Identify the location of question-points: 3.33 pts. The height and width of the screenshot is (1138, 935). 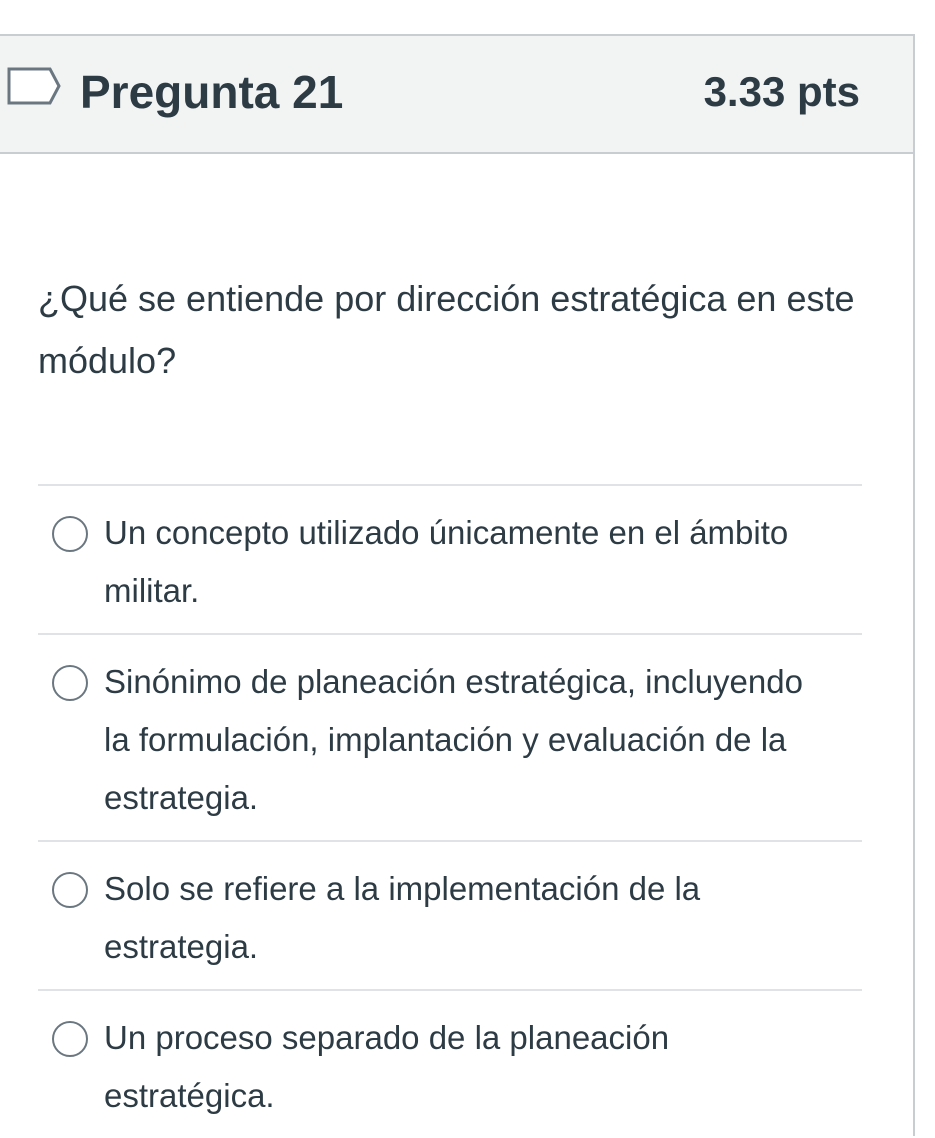
(781, 91).